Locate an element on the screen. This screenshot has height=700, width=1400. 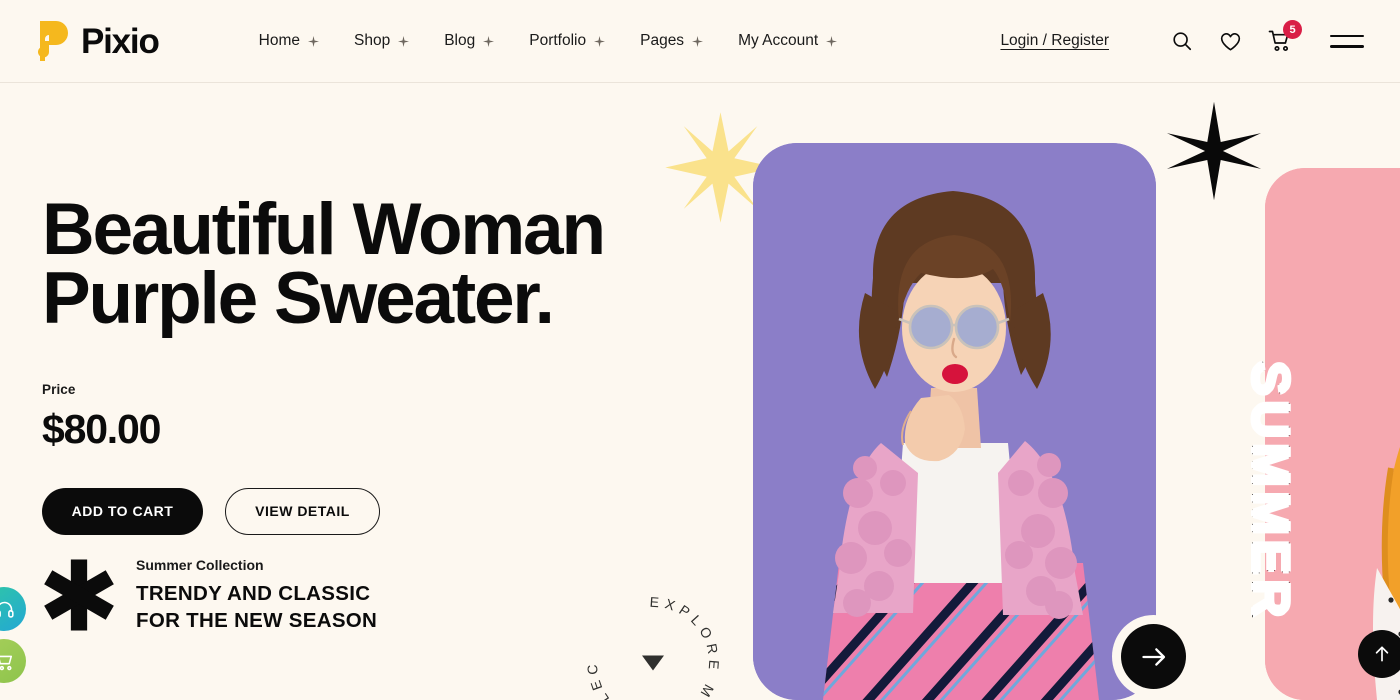
explore-more-badge: EXPLORE MORE COLLECTION is located at coordinates (653, 644).